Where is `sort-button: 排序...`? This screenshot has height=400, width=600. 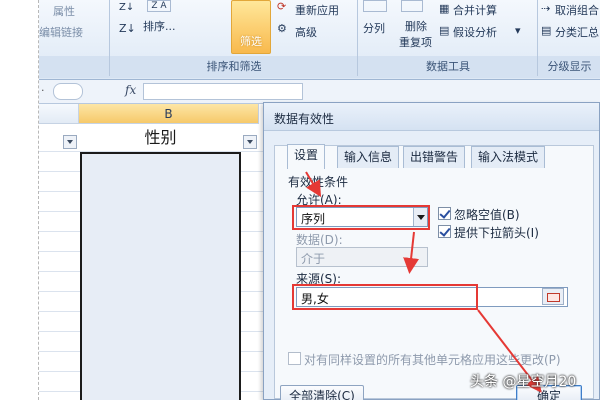 sort-button: 排序... is located at coordinates (159, 26).